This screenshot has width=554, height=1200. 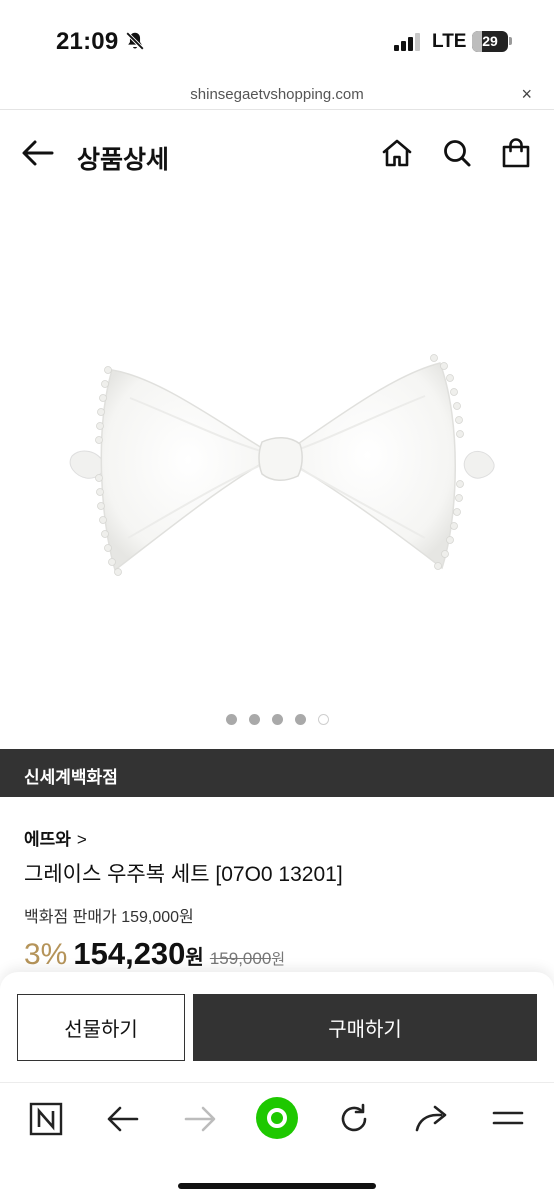 I want to click on status-time: 21:09, so click(x=87, y=41).